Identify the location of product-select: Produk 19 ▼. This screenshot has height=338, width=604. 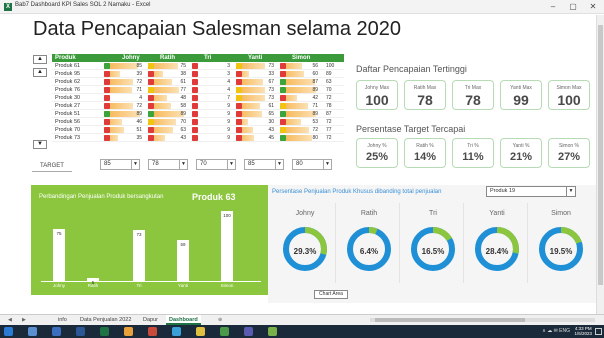
(531, 191).